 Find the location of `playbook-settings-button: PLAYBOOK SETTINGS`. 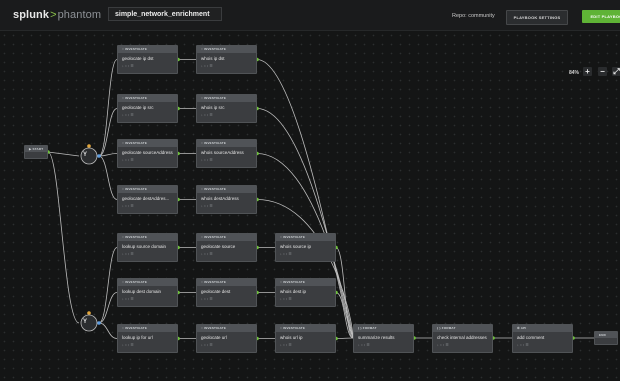

playbook-settings-button: PLAYBOOK SETTINGS is located at coordinates (537, 17).